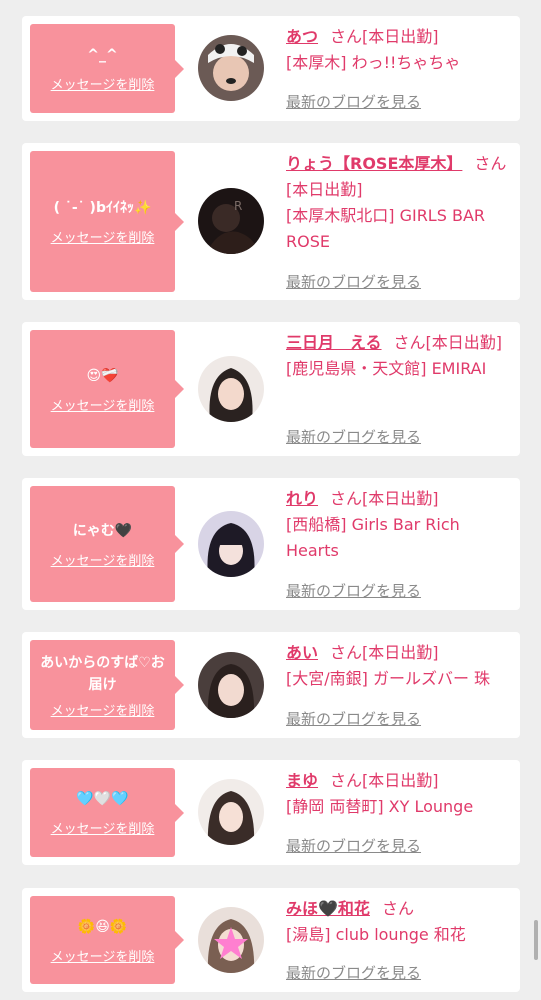 The image size is (541, 1000). Describe the element at coordinates (107, 68) in the screenshot. I see `message-bubble: ^_^ メッセージを削除` at that location.